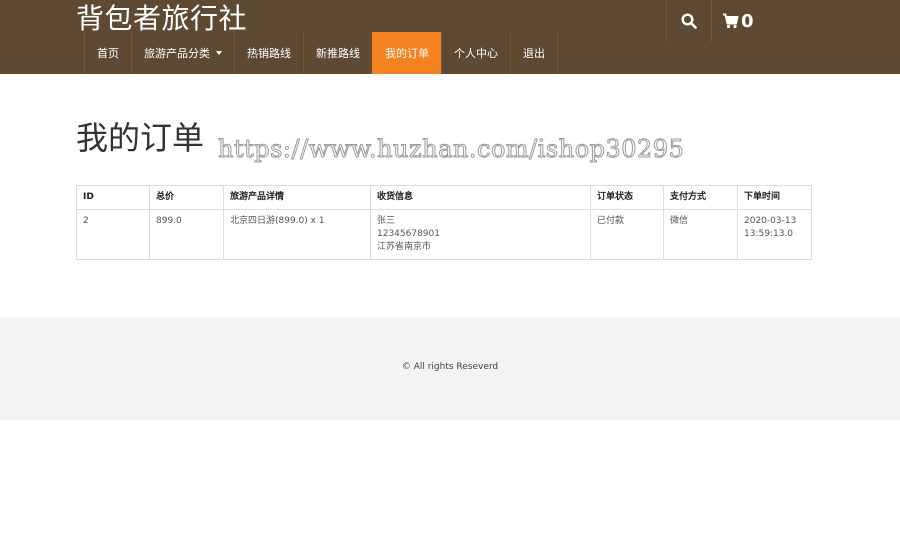 The image size is (900, 553). I want to click on order-time: 2020-03-13 13:59:13.0, so click(774, 234).